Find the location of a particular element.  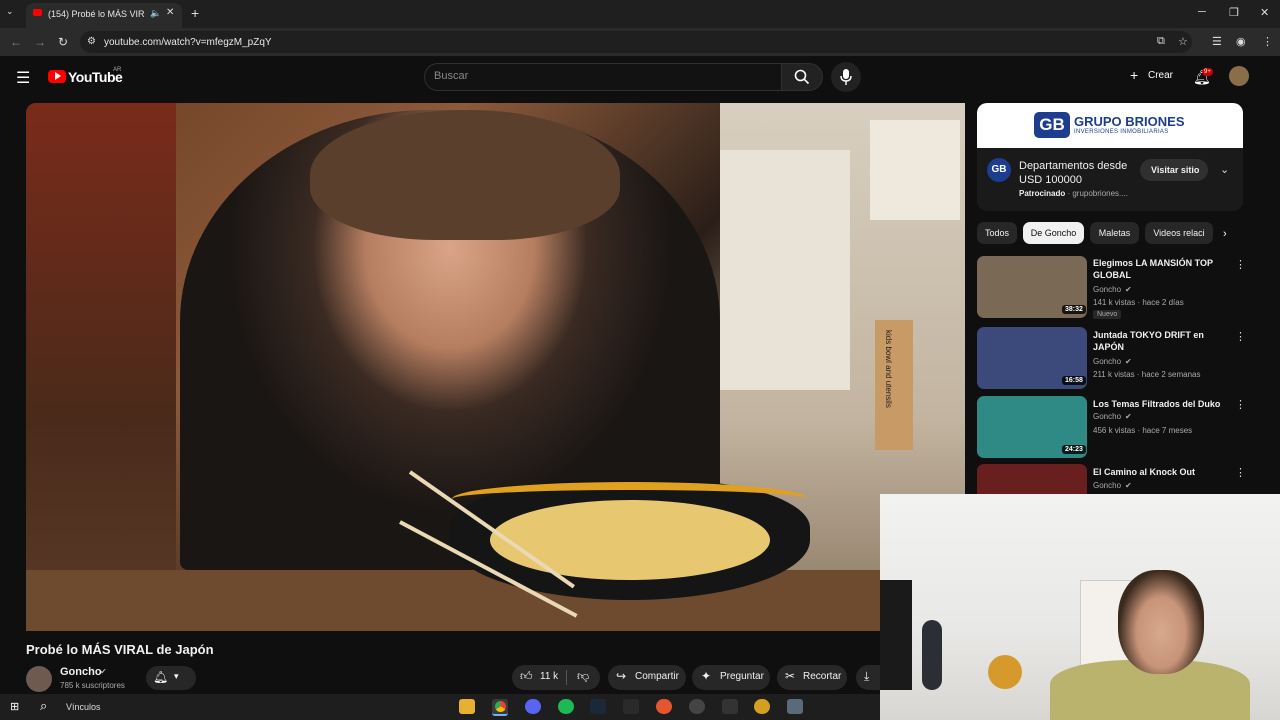

origin-icon is located at coordinates (664, 706).